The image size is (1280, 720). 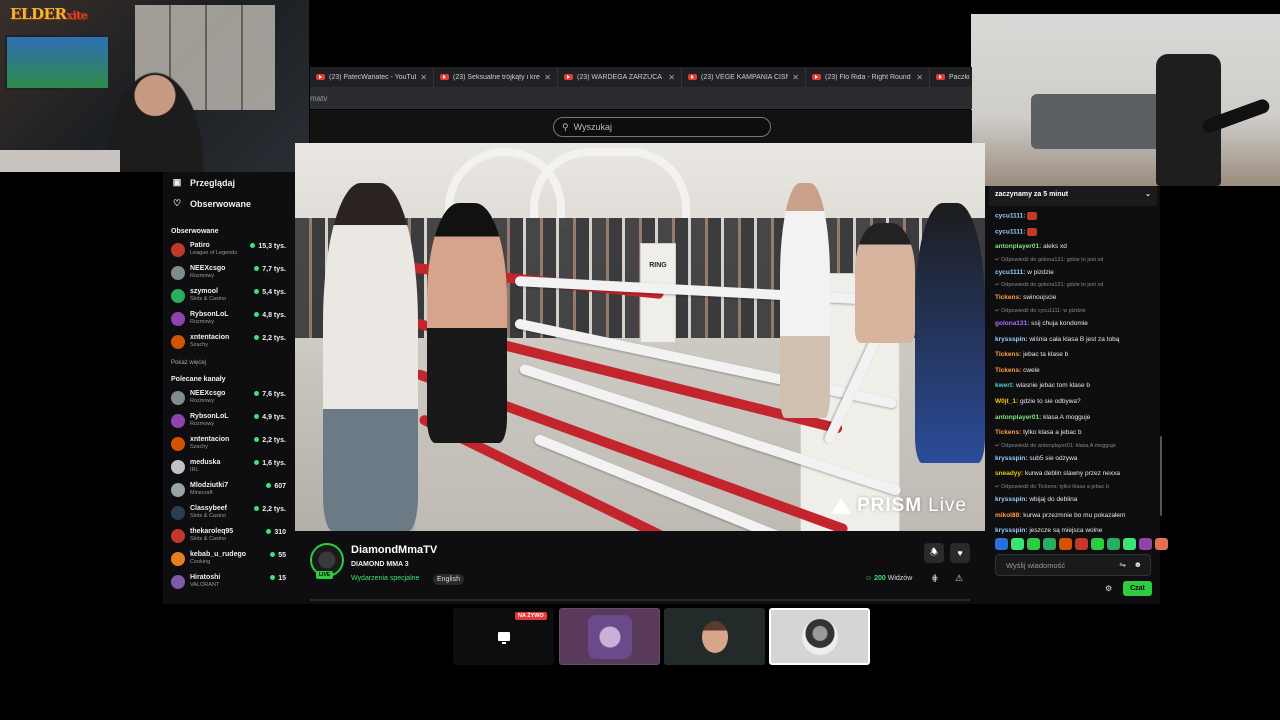 What do you see at coordinates (229, 582) in the screenshot?
I see `sidebar-channel: Hiratoshi VALORANT 15` at bounding box center [229, 582].